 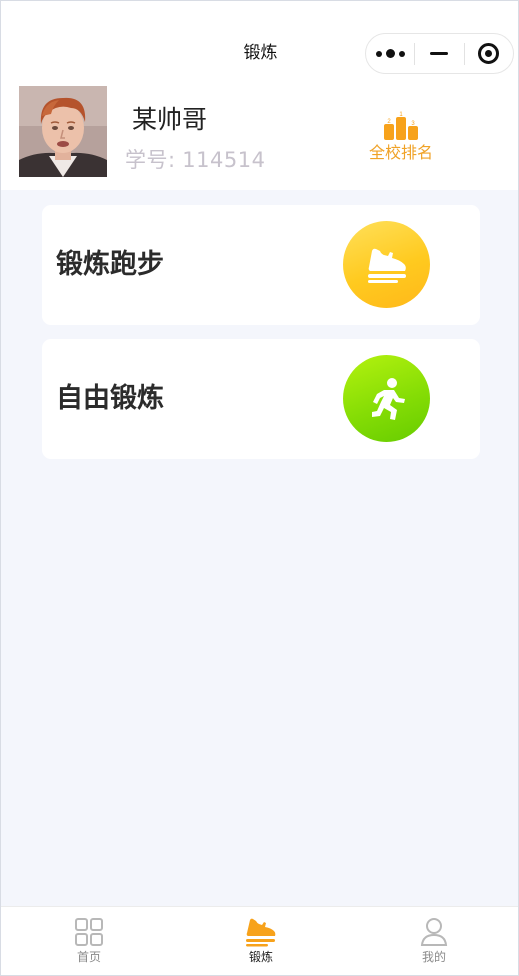 I want to click on student-id-value: 114514, so click(x=224, y=160).